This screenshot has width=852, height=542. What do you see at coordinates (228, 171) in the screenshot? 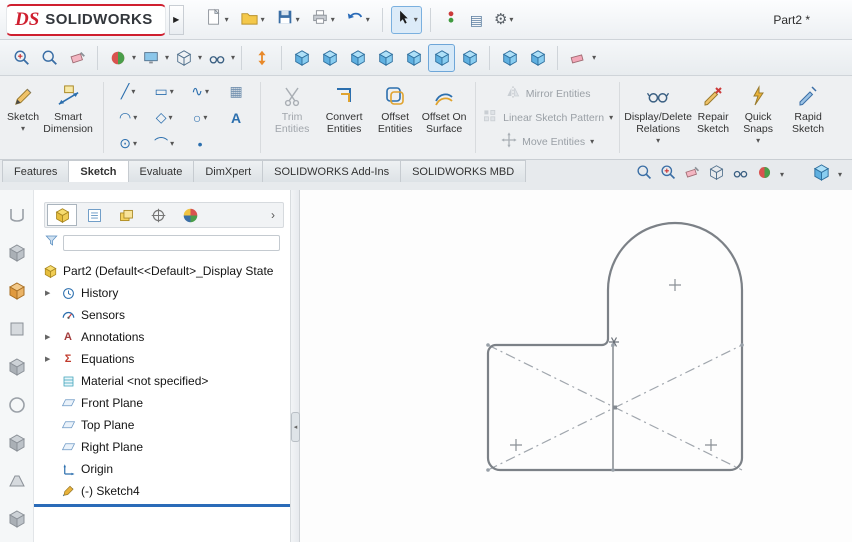
I see `tab-dimxpert: DimXpert` at bounding box center [228, 171].